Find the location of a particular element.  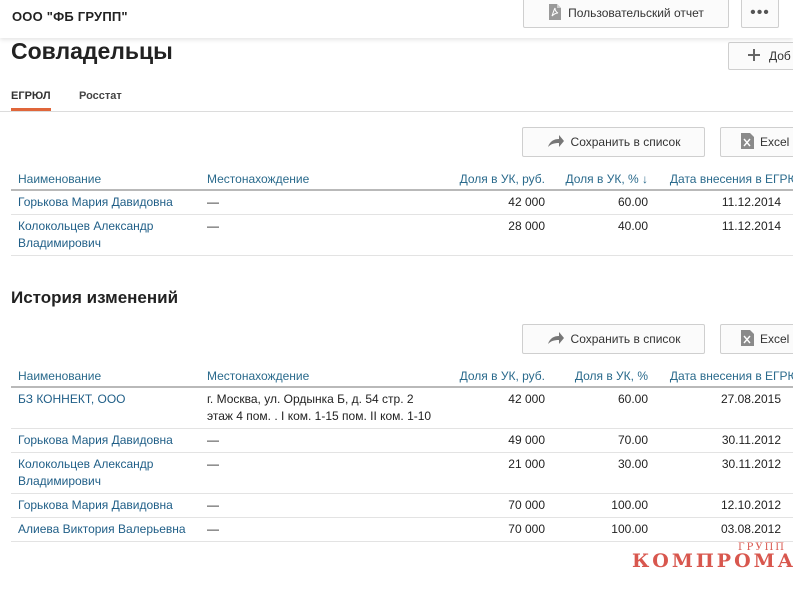

pdf-file-icon is located at coordinates (555, 13).